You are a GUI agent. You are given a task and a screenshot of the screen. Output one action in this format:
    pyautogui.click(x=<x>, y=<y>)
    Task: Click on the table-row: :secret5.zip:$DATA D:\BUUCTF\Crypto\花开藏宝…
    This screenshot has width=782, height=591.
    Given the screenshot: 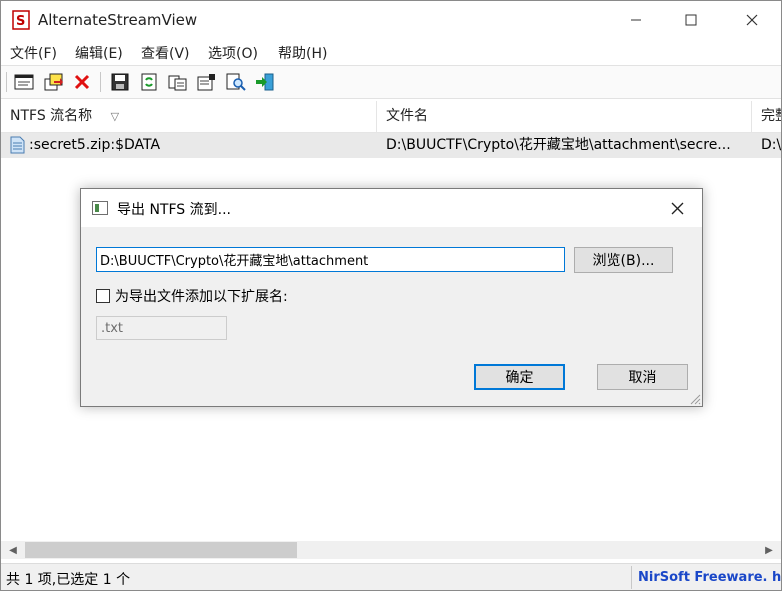 What is the action you would take?
    pyautogui.click(x=391, y=145)
    